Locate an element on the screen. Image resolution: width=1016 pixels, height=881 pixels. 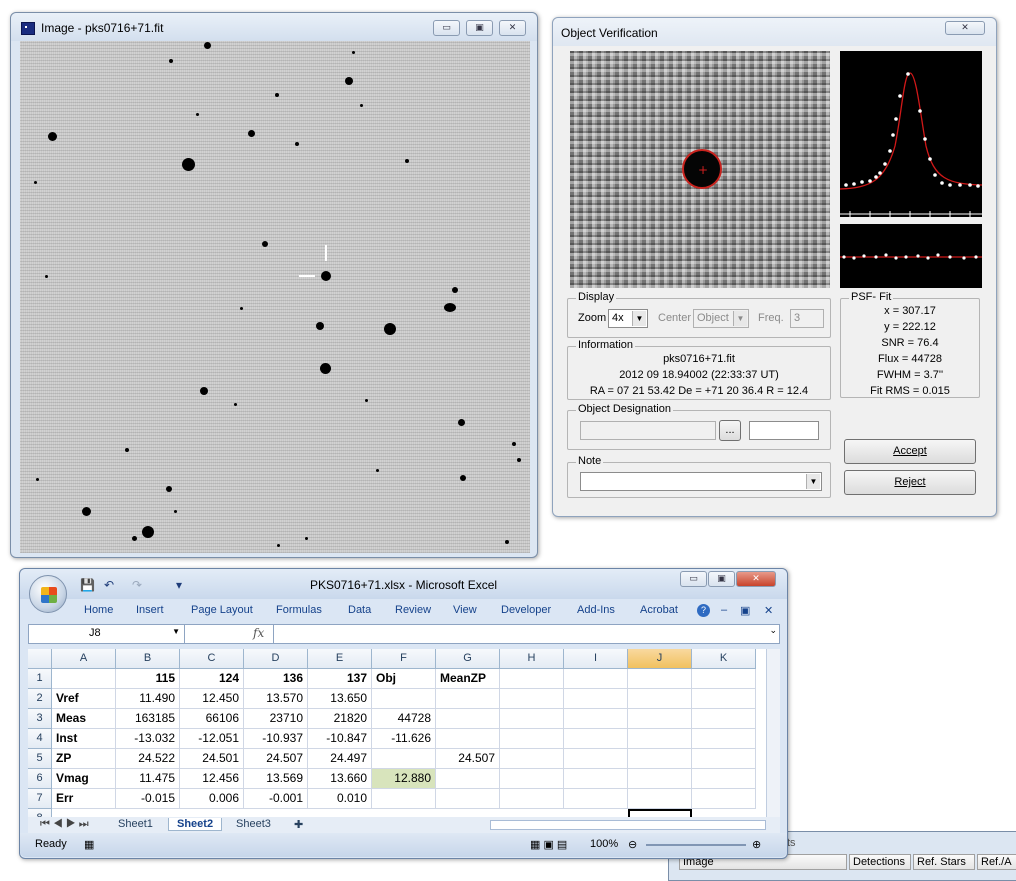
table-cell: 12.880 is located at coordinates (404, 779).